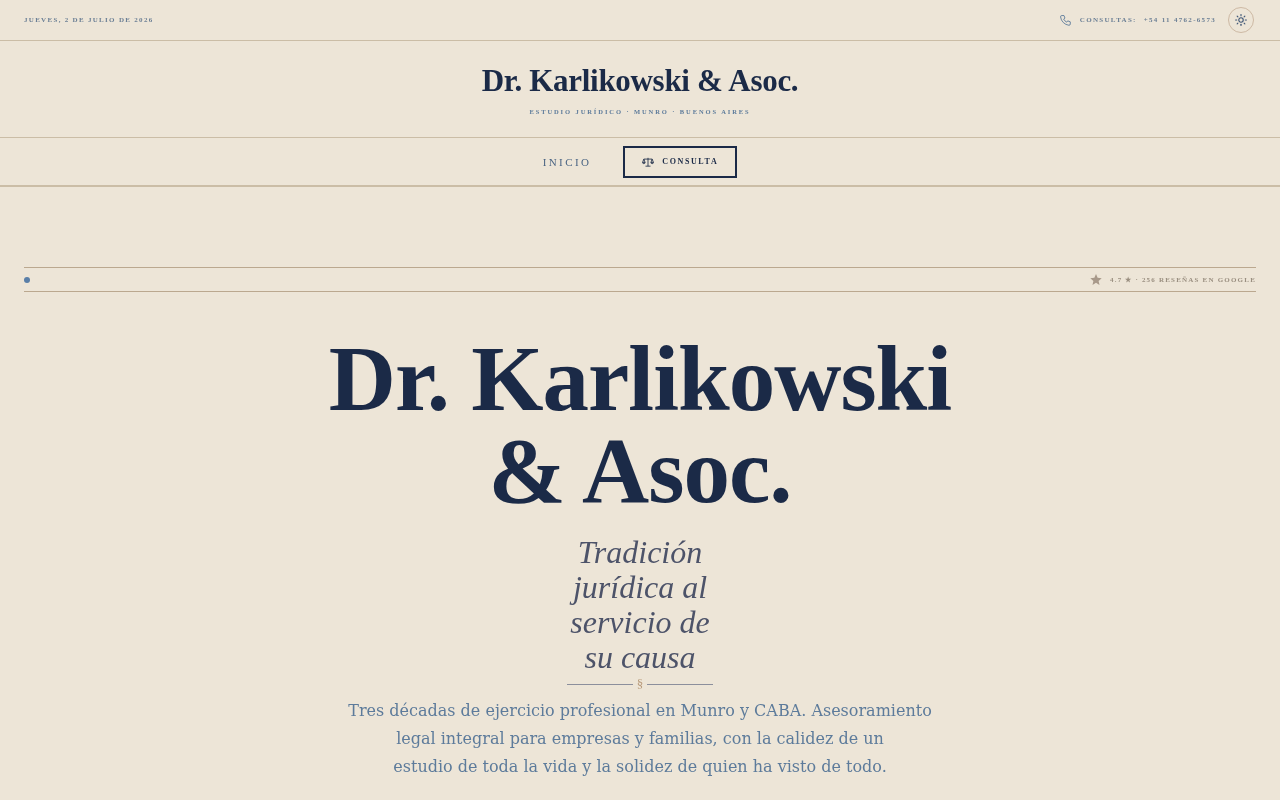 The width and height of the screenshot is (1280, 800). Describe the element at coordinates (648, 161) in the screenshot. I see `scale-icon` at that location.